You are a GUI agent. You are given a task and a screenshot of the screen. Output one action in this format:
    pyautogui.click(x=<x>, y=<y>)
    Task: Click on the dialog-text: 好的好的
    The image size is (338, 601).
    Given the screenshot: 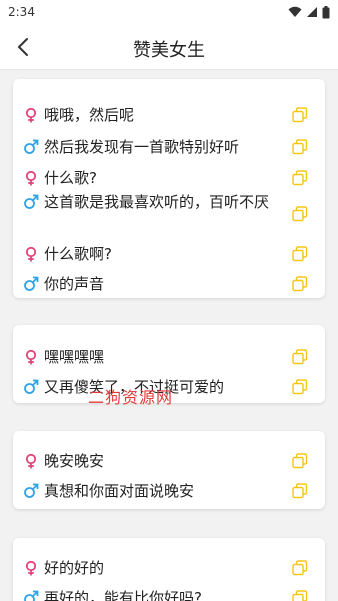 What is the action you would take?
    pyautogui.click(x=74, y=568)
    